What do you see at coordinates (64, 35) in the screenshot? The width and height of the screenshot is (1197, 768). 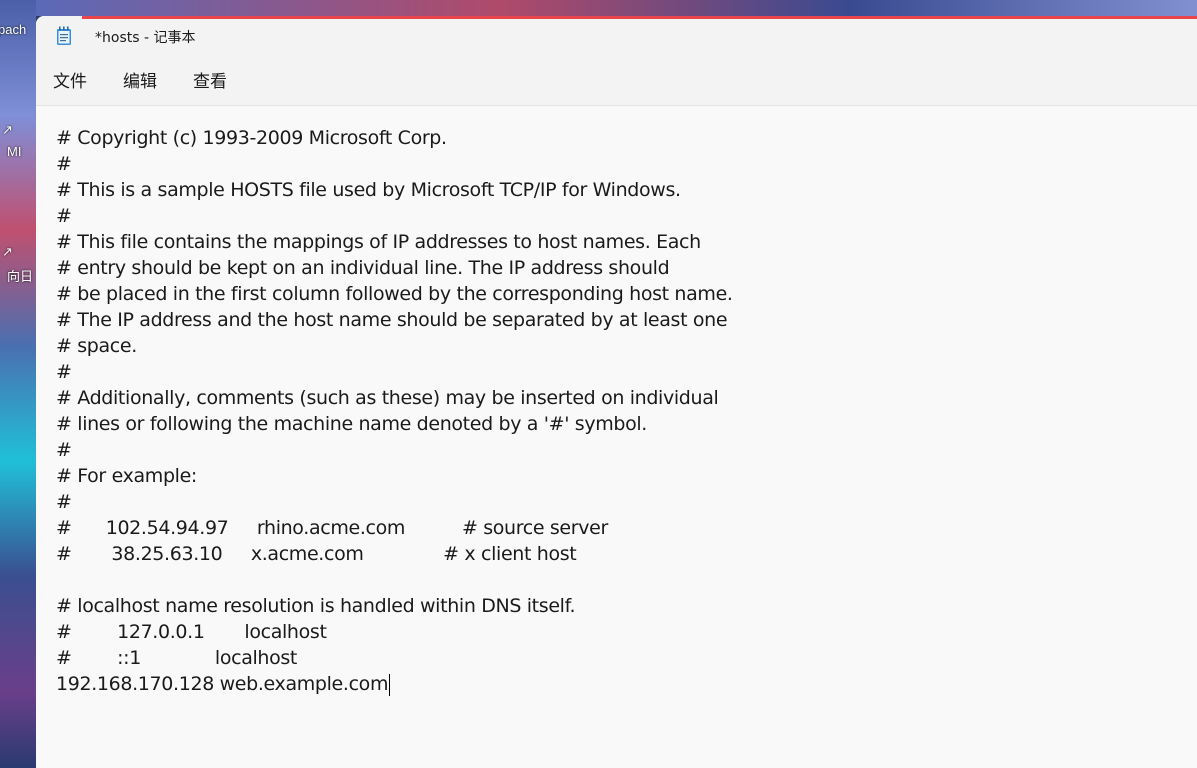 I see `notepad-icon` at bounding box center [64, 35].